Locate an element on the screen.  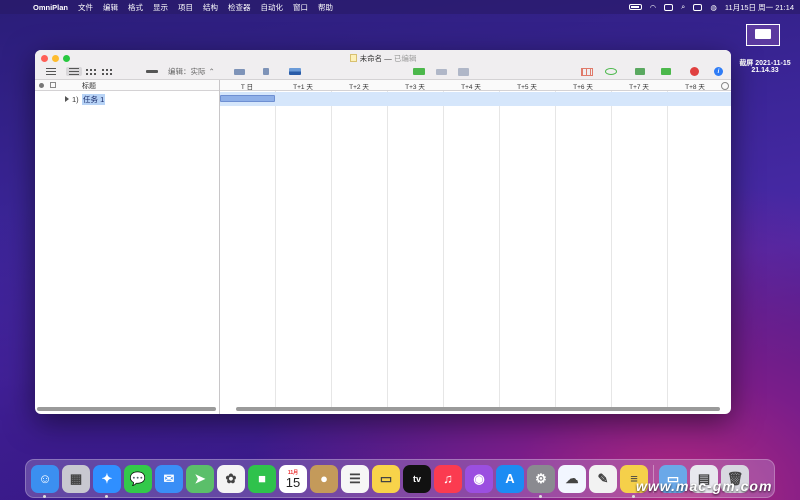
messages-icon: 💬 is located at coordinates (138, 478).